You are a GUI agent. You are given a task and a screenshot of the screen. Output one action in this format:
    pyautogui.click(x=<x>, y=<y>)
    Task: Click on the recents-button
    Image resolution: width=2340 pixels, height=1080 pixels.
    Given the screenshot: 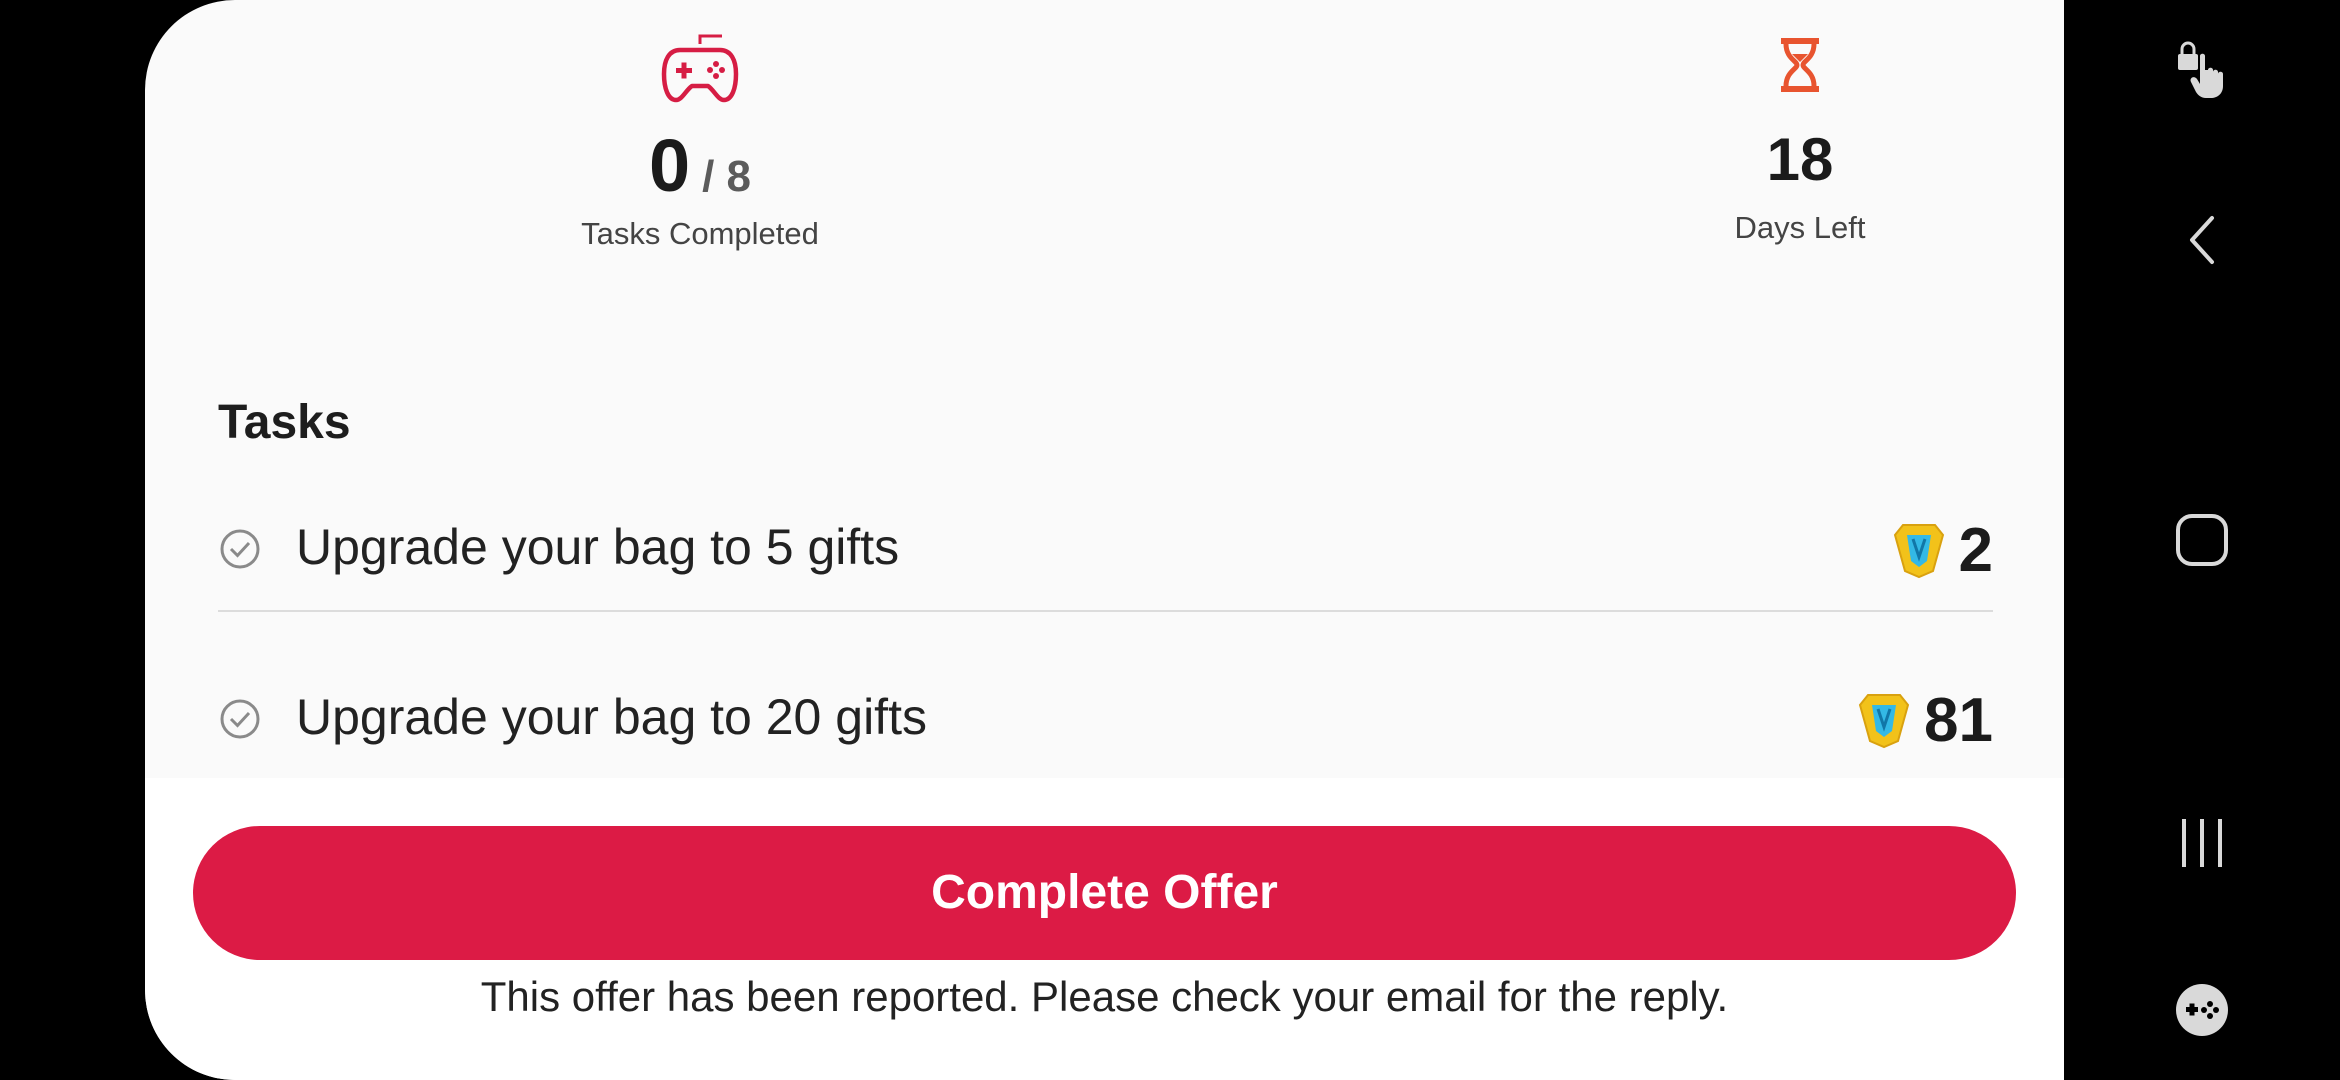 What is the action you would take?
    pyautogui.click(x=2202, y=843)
    